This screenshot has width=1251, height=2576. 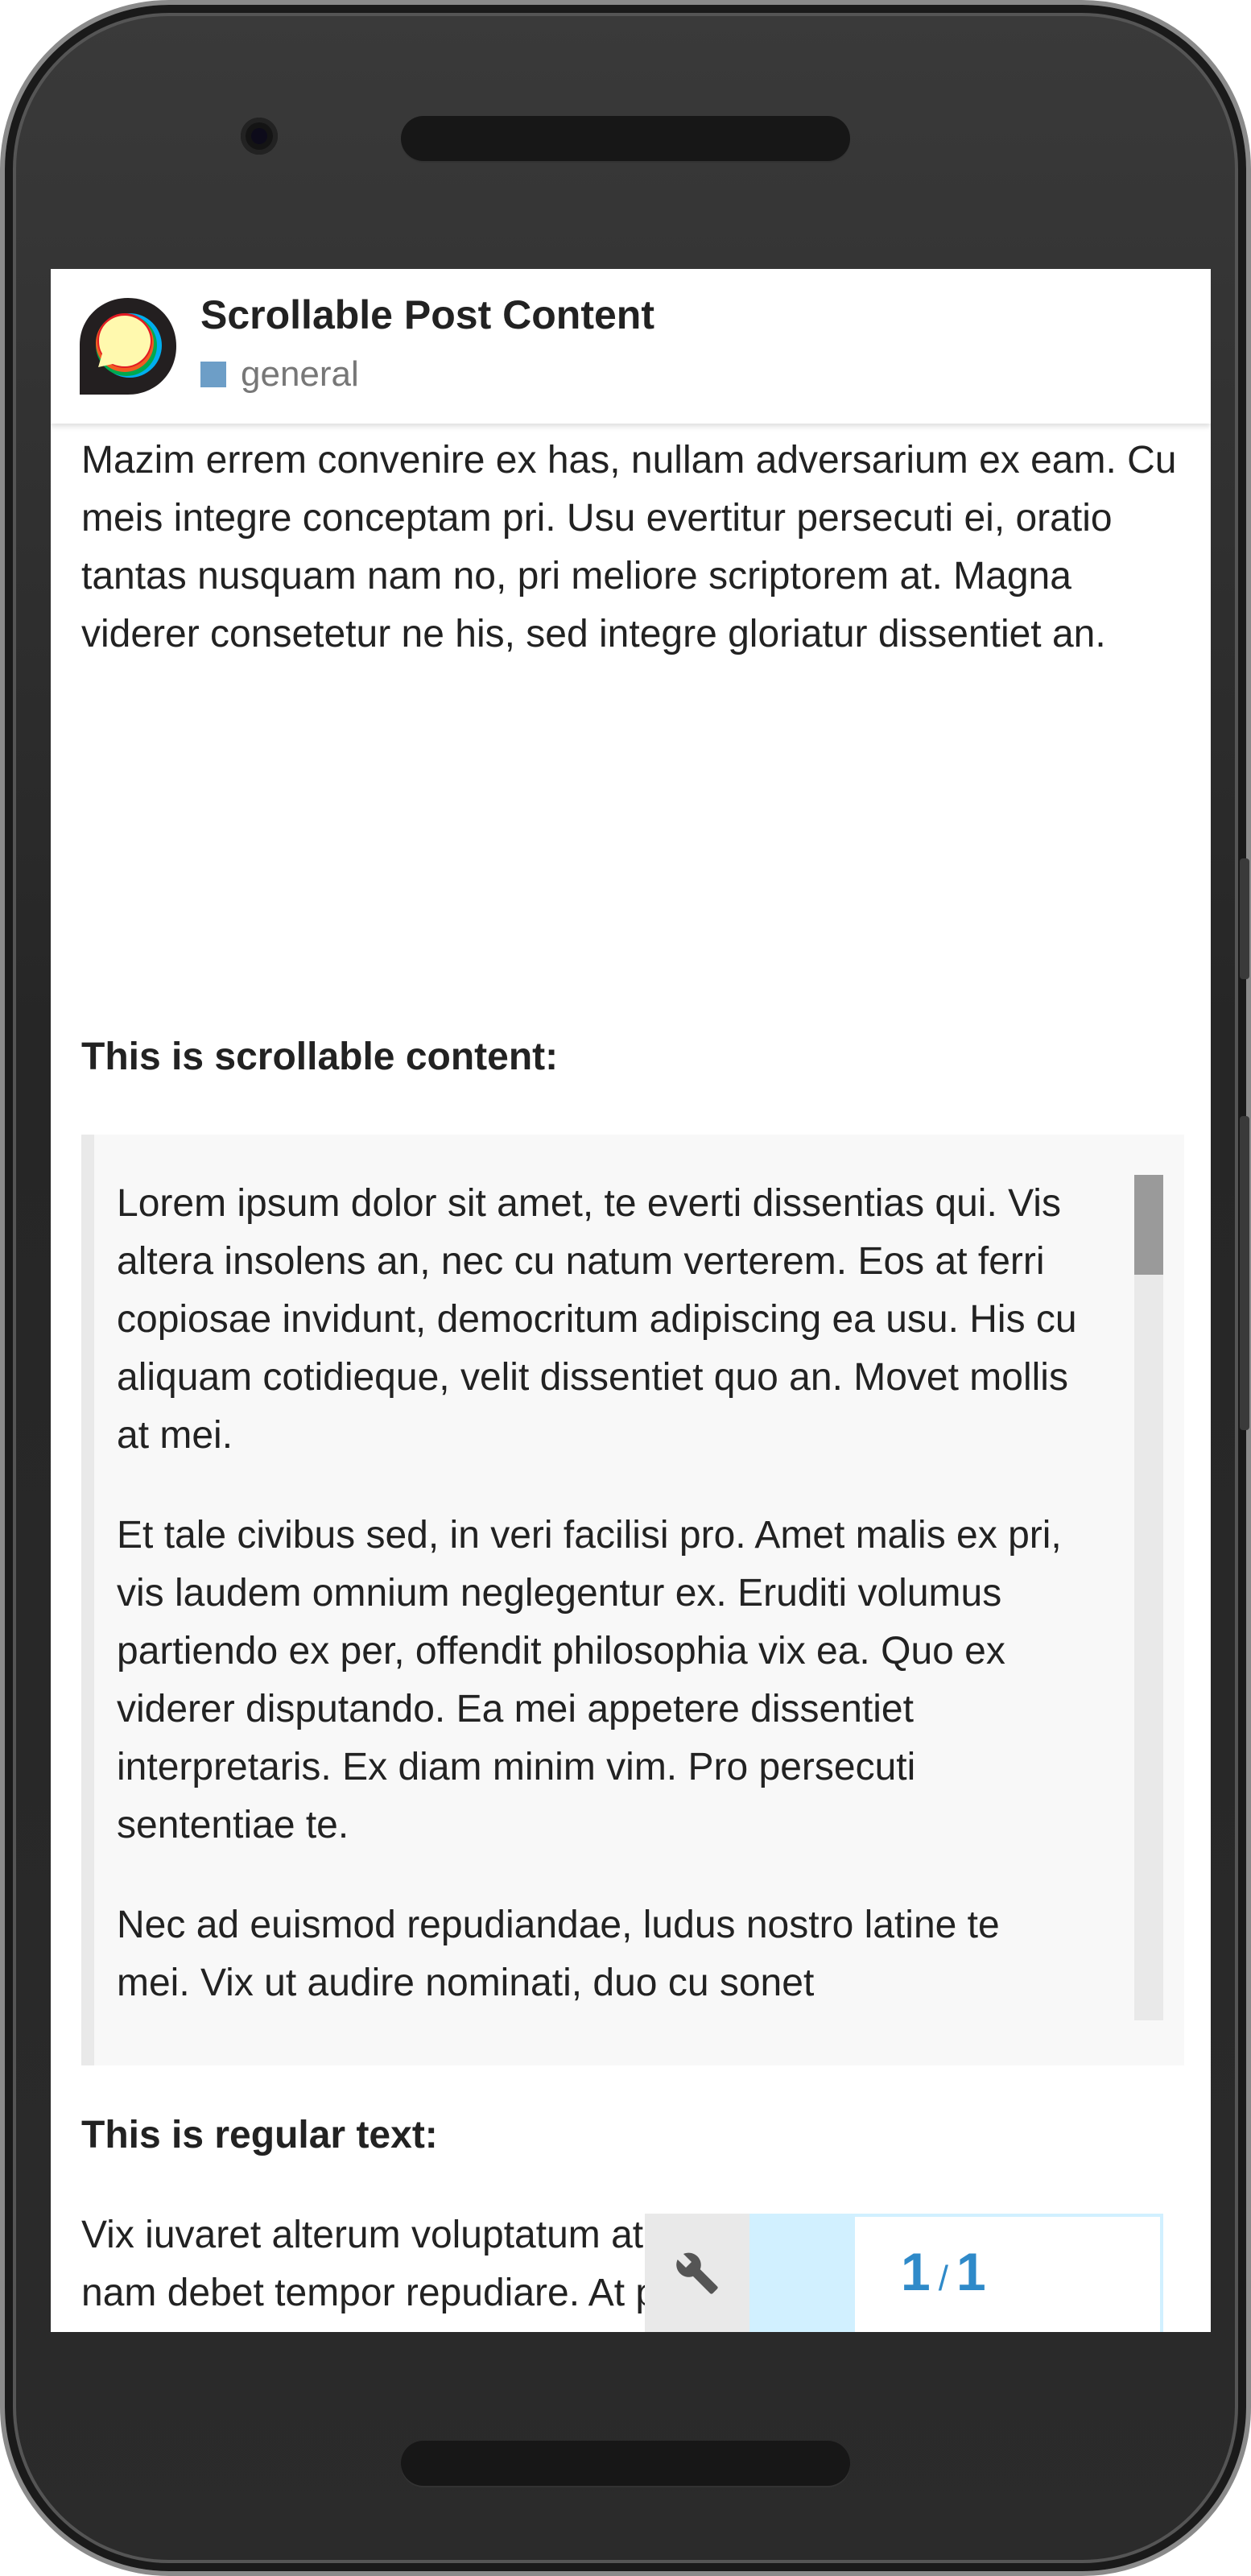 What do you see at coordinates (1244, 1273) in the screenshot?
I see `phone-volume-button` at bounding box center [1244, 1273].